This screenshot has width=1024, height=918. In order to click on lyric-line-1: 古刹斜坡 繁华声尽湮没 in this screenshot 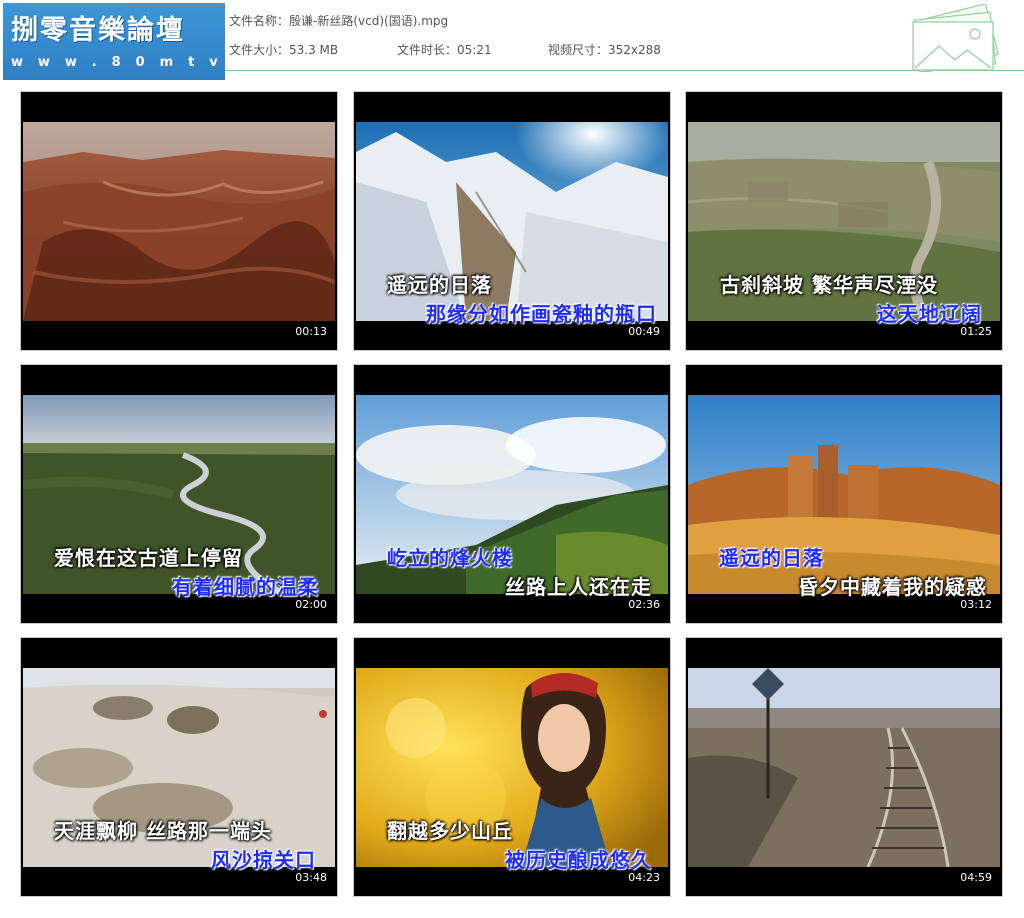, I will do `click(829, 285)`.